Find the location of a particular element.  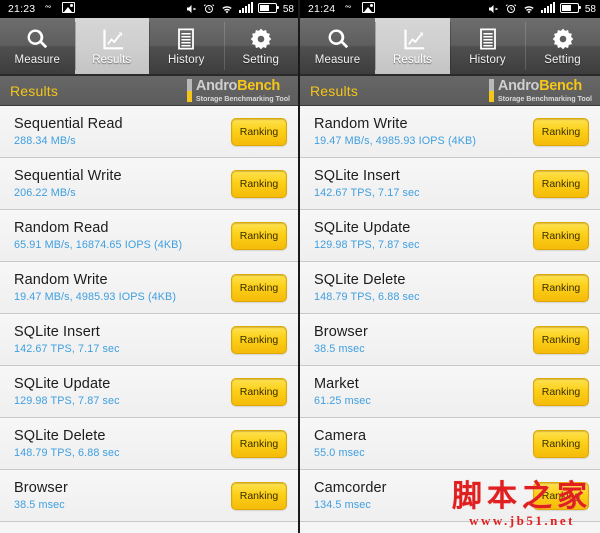

table-row: Camcorder 134.5 msec Ranking is located at coordinates (450, 496).